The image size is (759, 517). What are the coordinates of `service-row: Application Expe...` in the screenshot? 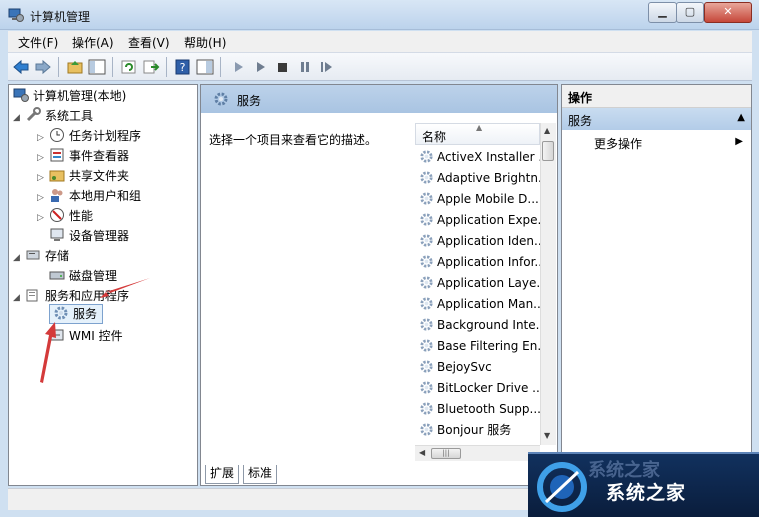 It's located at (480, 220).